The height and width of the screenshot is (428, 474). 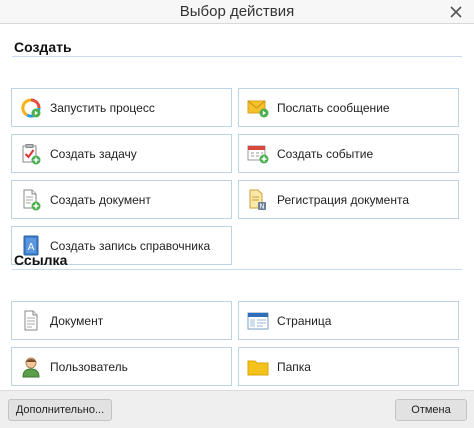 What do you see at coordinates (348, 320) in the screenshot?
I see `tile-link-page: Страница` at bounding box center [348, 320].